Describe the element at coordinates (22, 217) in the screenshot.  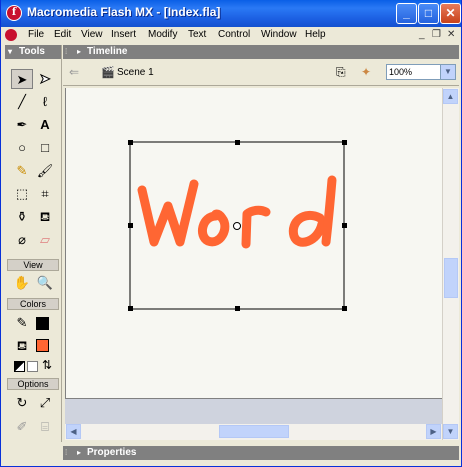
I see `ink-bottle-tool: ⚱` at that location.